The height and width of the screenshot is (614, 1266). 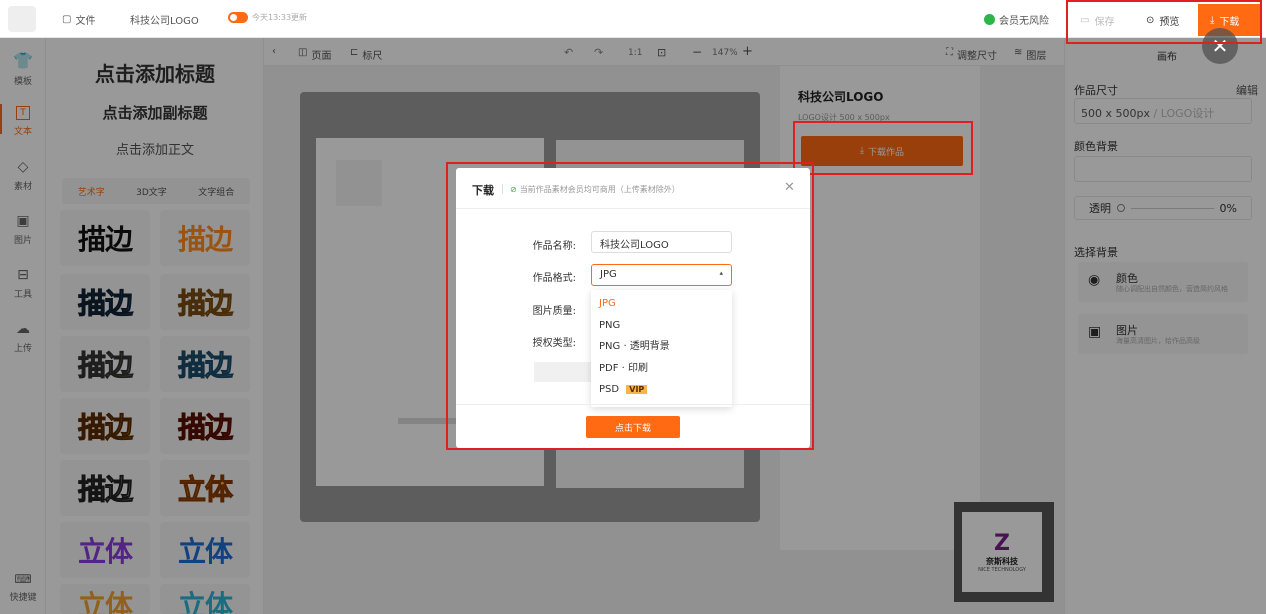 What do you see at coordinates (989, 19) in the screenshot?
I see `check-circle-icon` at bounding box center [989, 19].